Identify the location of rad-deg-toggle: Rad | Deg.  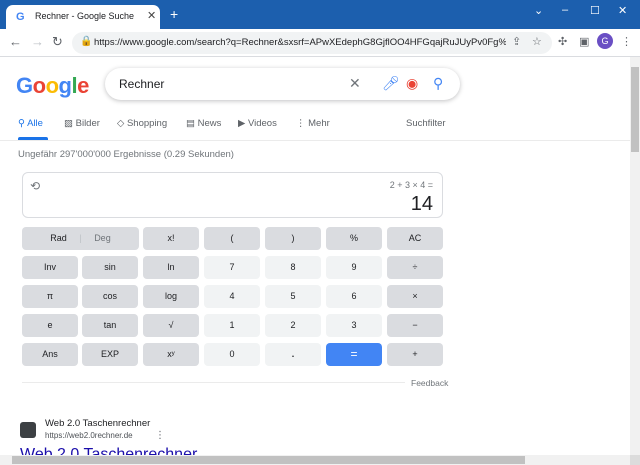
(80, 238).